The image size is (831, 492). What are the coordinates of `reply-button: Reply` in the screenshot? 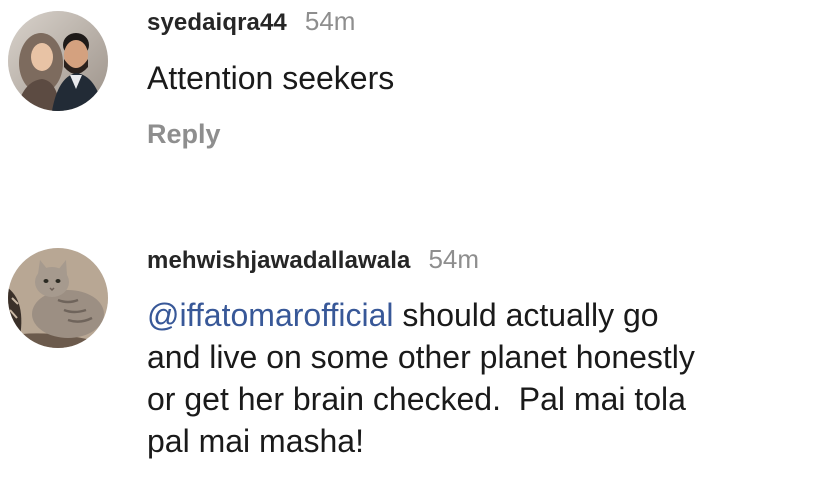 It's located at (184, 134).